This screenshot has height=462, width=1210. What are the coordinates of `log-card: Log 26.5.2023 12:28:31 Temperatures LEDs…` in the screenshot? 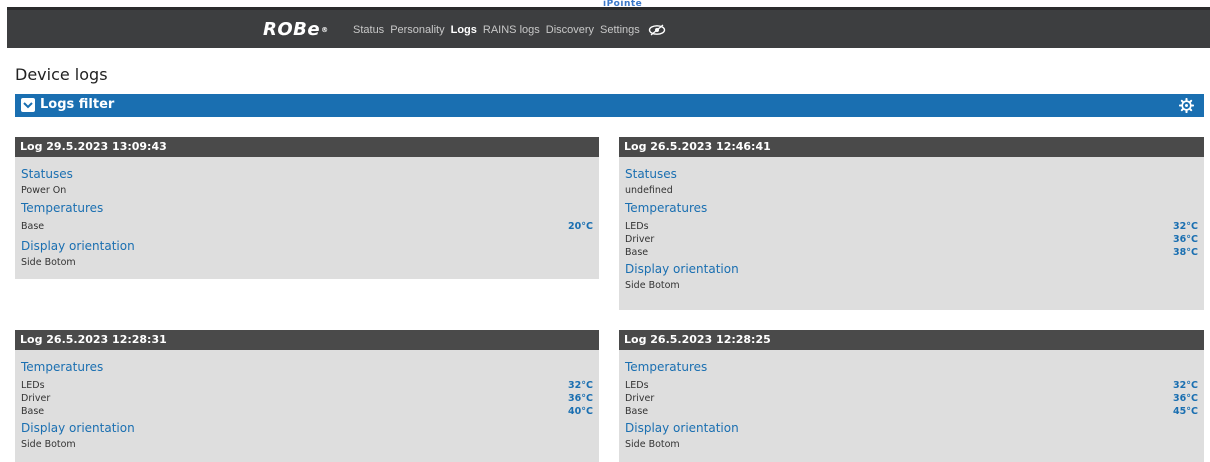 It's located at (307, 396).